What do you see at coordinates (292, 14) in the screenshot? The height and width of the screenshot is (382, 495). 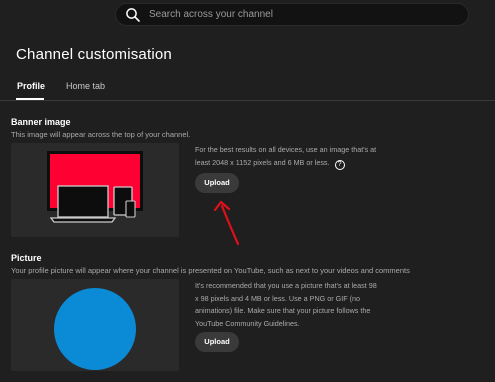 I see `search-box: Search across your channel` at bounding box center [292, 14].